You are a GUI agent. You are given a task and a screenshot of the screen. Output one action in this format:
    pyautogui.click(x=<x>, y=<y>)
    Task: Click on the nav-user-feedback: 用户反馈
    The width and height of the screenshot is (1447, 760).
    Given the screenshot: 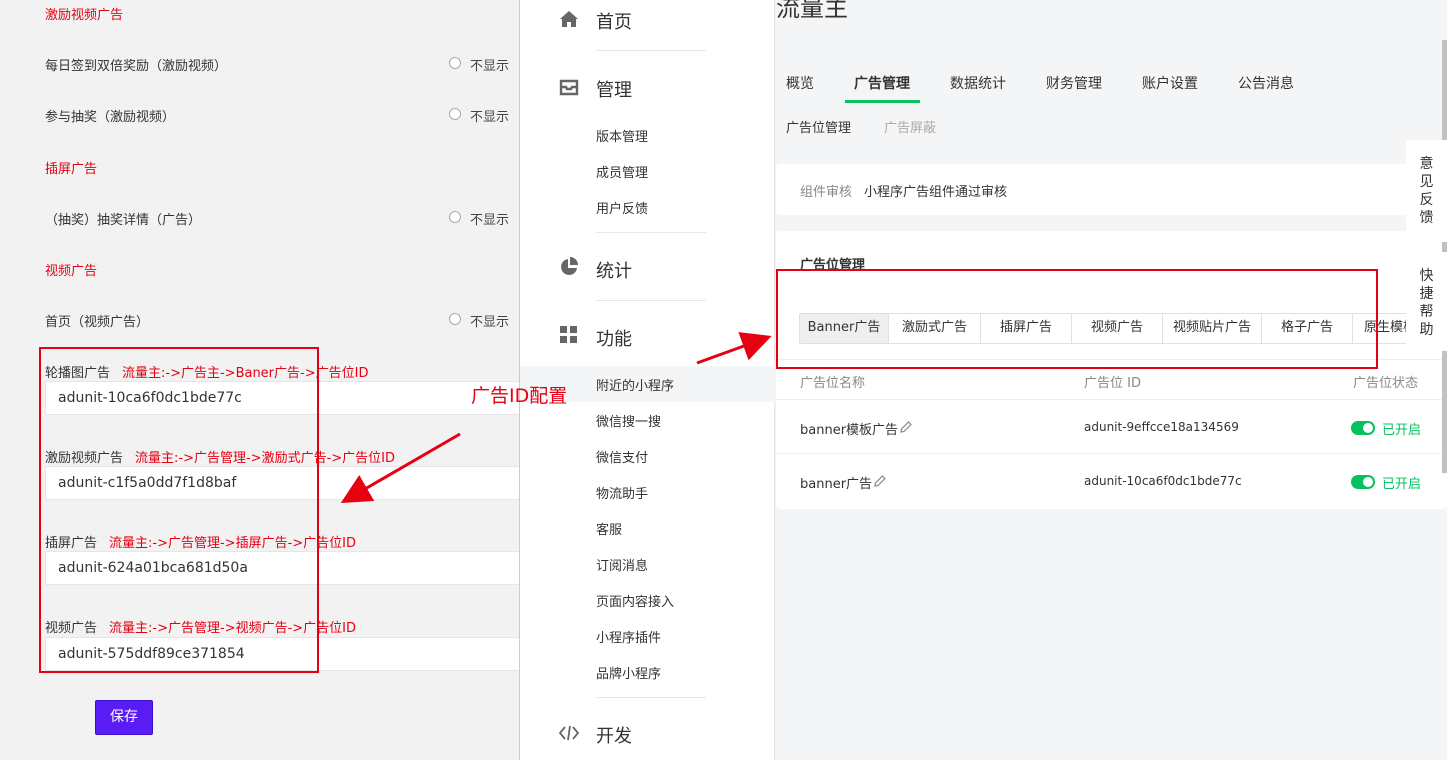 What is the action you would take?
    pyautogui.click(x=622, y=207)
    